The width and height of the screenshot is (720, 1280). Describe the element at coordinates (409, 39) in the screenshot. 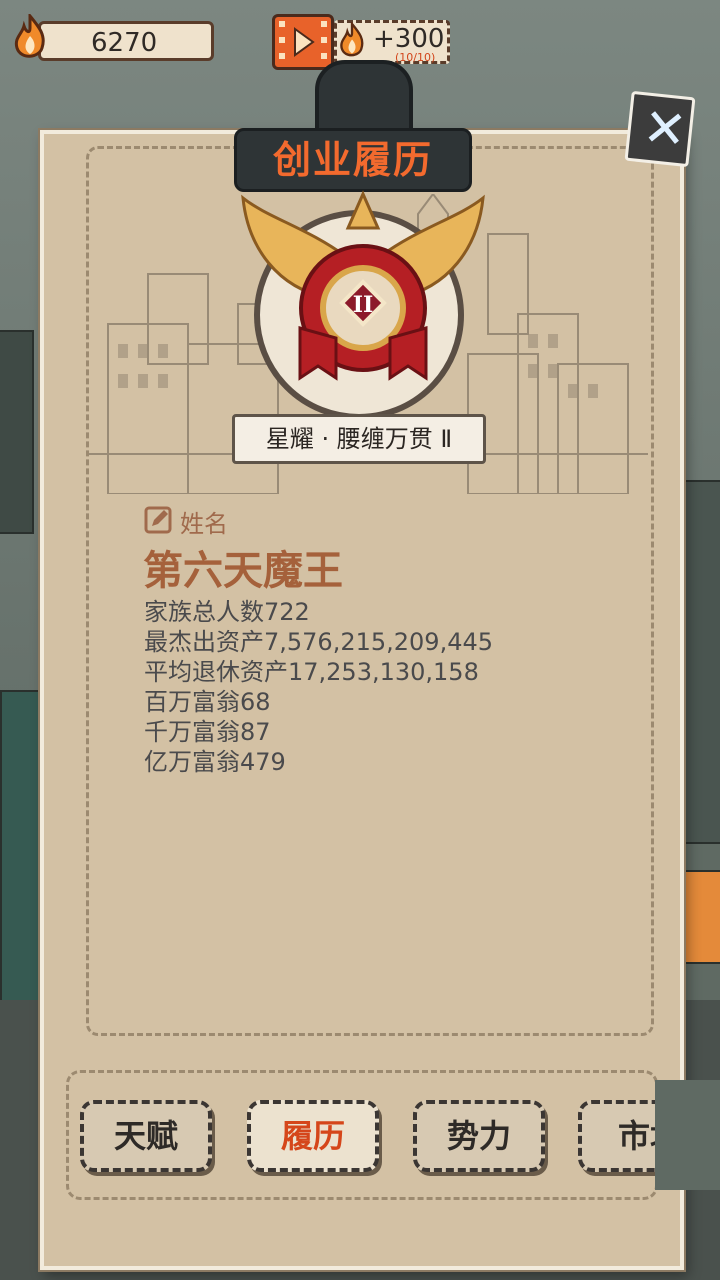

I see `reward-amount: +300` at that location.